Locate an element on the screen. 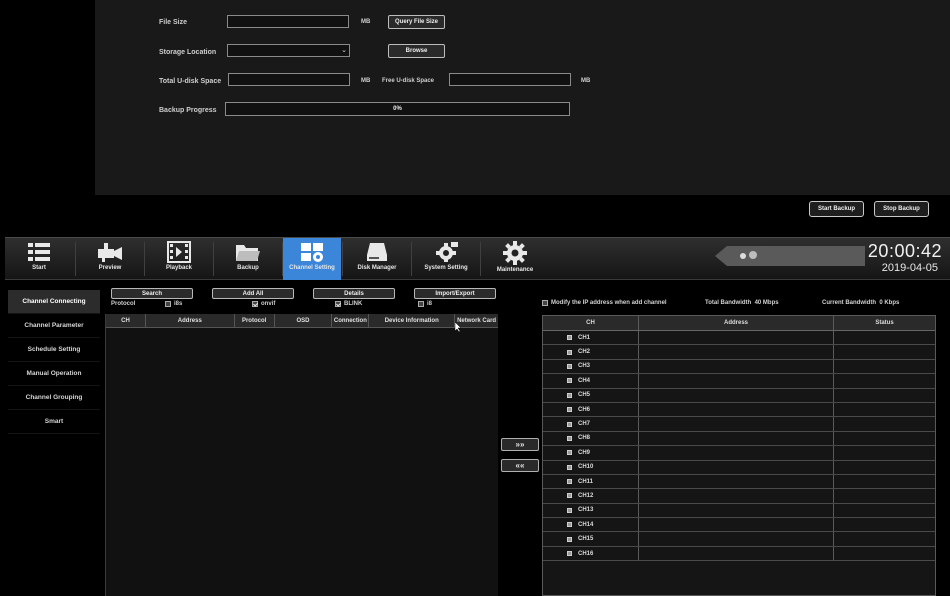 This screenshot has height=596, width=950. toolbar-maintenance: Maintenance is located at coordinates (515, 259).